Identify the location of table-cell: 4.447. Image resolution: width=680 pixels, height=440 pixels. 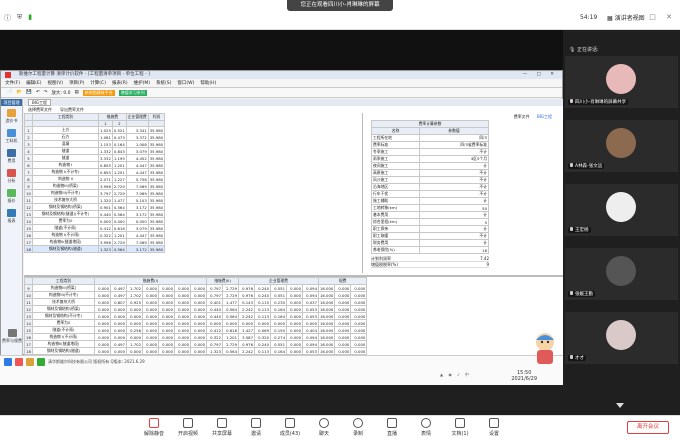
(137, 235).